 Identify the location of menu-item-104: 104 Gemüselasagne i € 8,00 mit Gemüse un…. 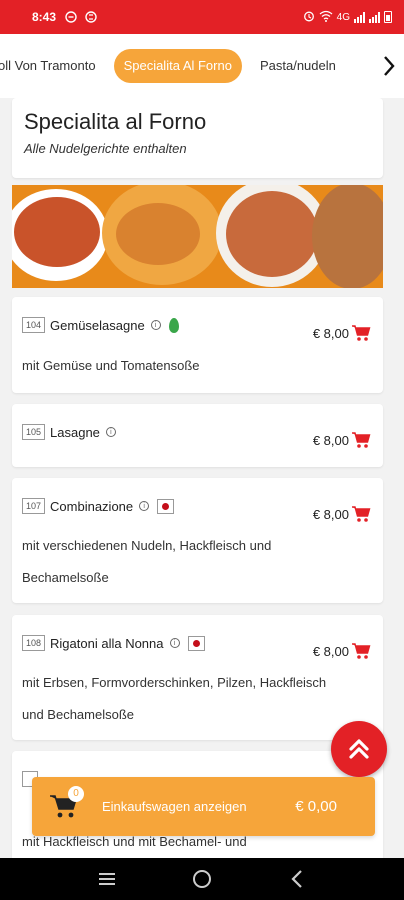
(197, 345).